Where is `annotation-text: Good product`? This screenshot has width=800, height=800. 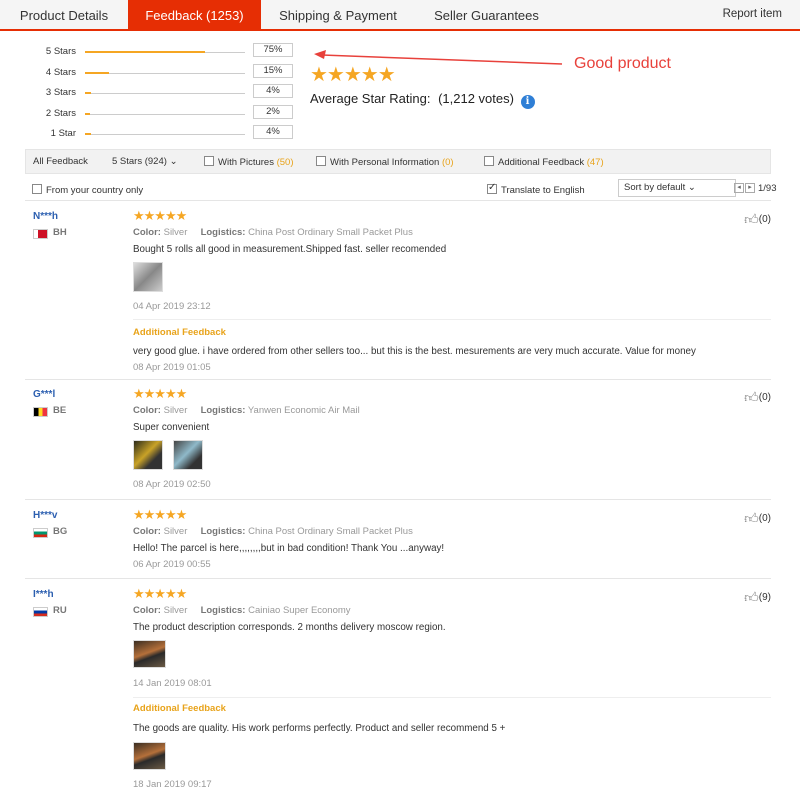
annotation-text: Good product is located at coordinates (622, 63).